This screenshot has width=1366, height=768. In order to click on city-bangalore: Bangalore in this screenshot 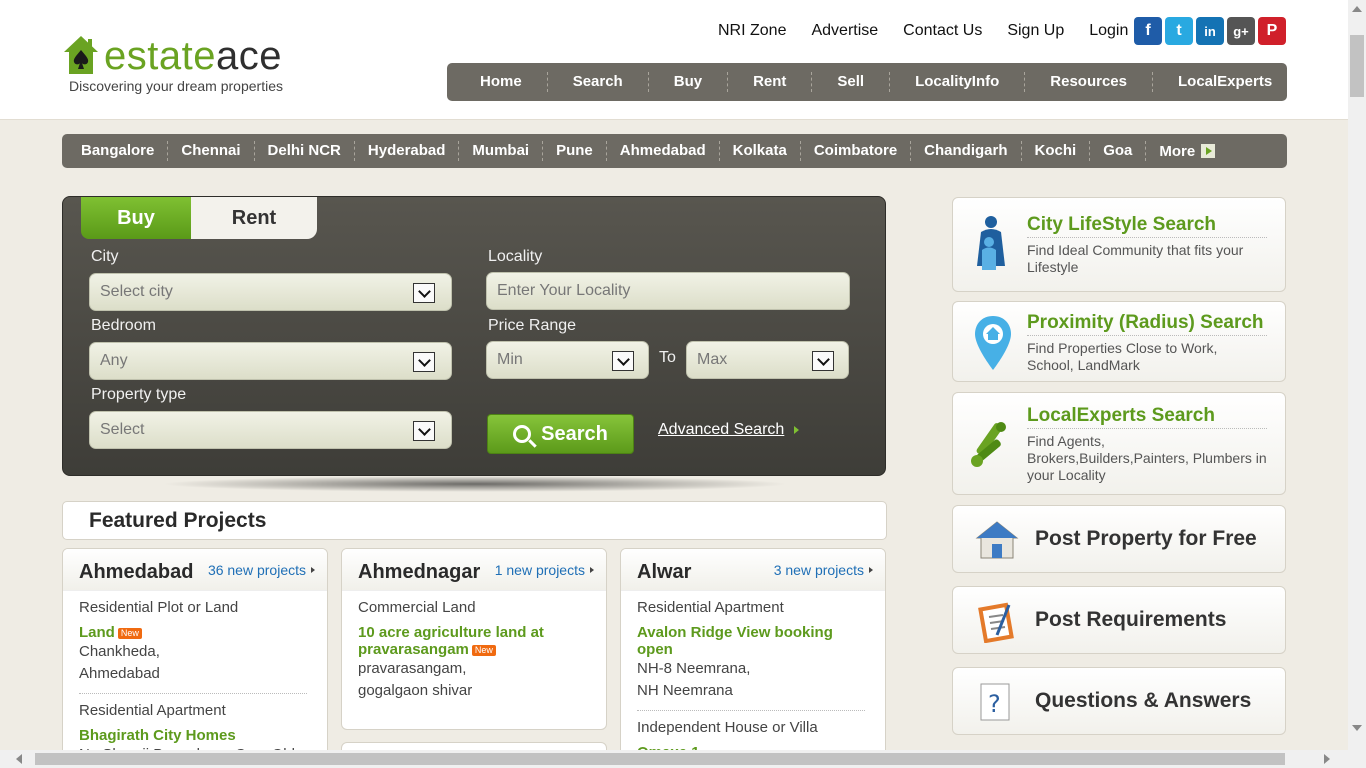, I will do `click(118, 151)`.